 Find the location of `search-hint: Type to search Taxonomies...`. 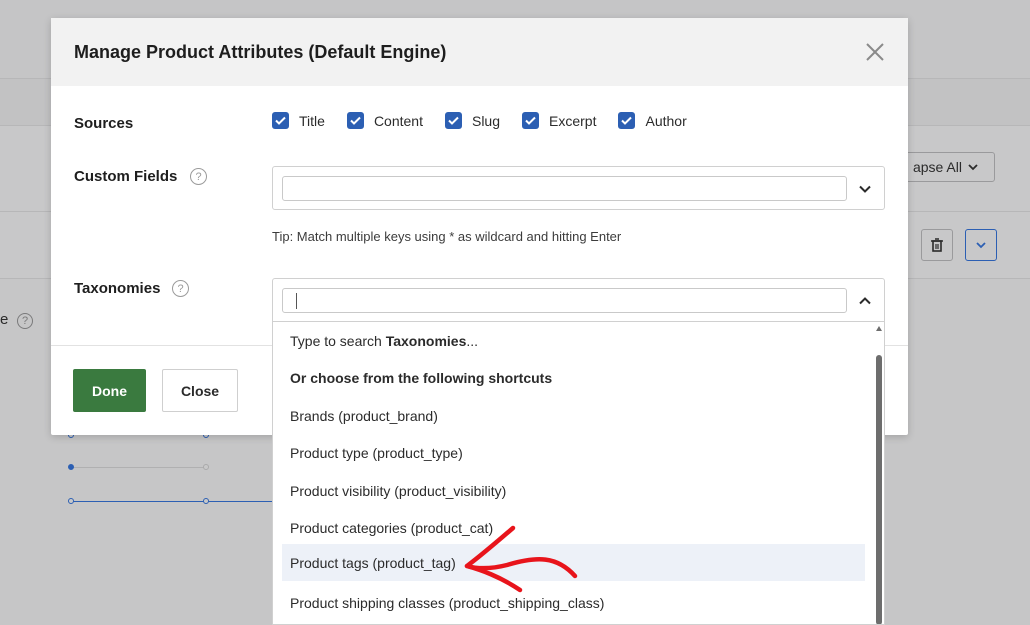

search-hint: Type to search Taxonomies... is located at coordinates (569, 340).